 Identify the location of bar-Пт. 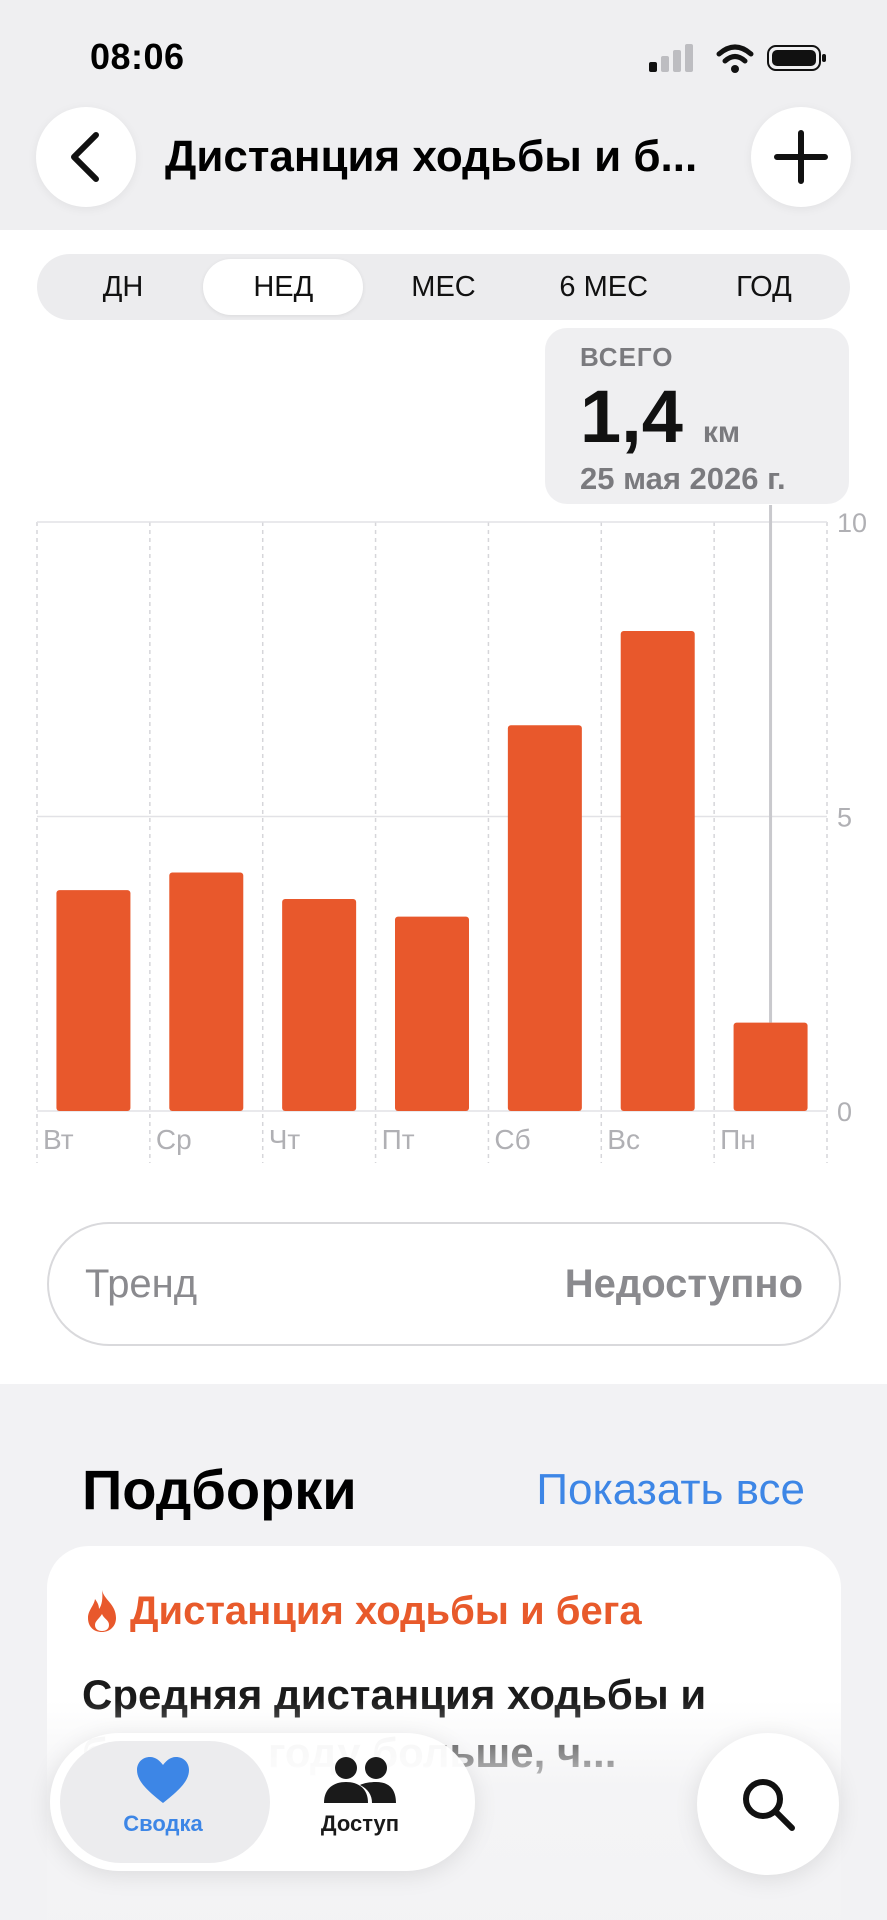
(432, 1013).